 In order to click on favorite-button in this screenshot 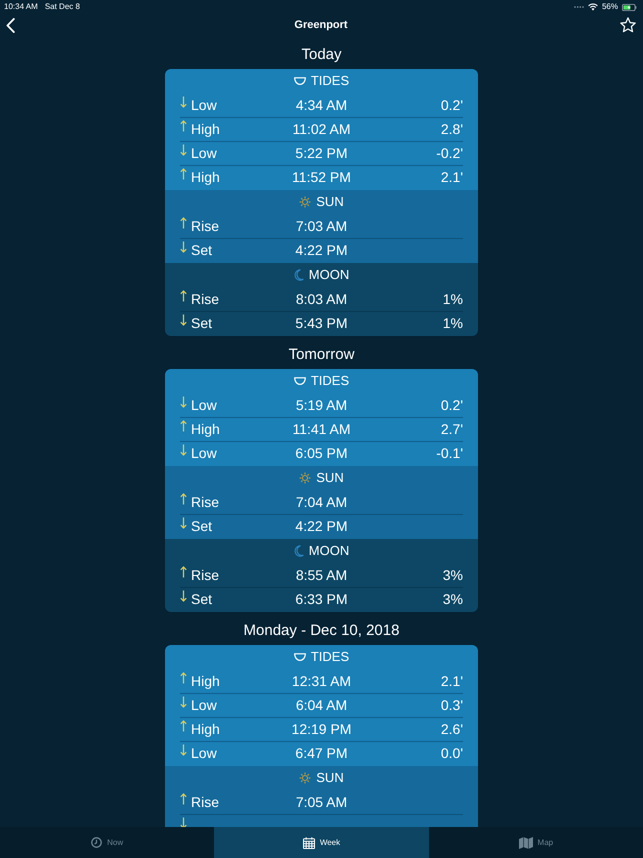, I will do `click(628, 25)`.